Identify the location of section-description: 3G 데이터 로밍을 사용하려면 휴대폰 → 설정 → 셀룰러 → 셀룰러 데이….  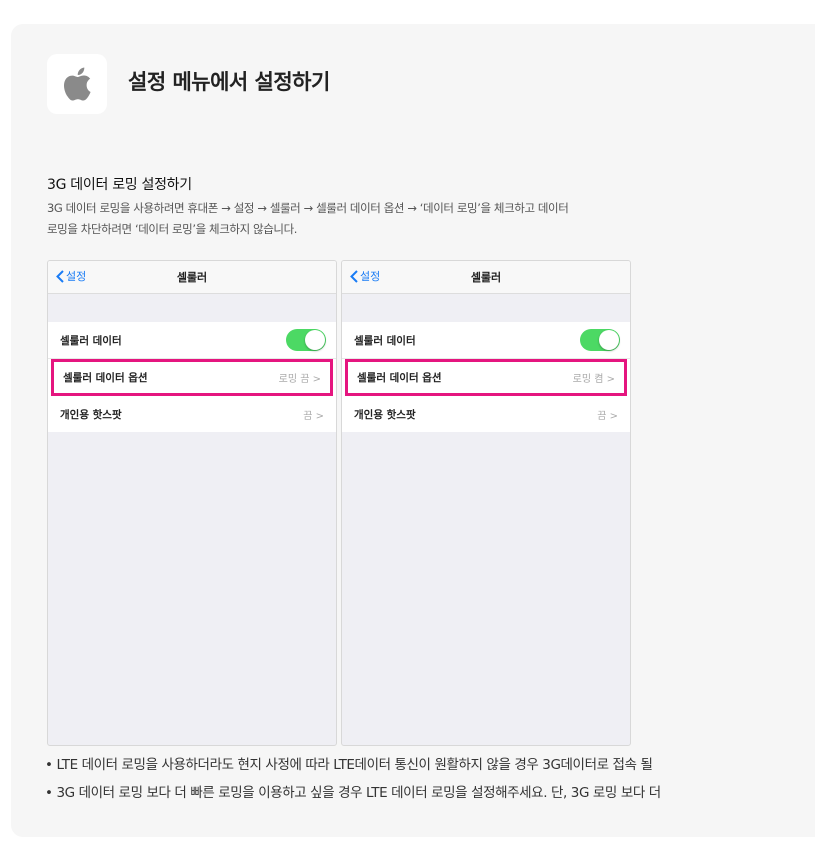
(407, 219).